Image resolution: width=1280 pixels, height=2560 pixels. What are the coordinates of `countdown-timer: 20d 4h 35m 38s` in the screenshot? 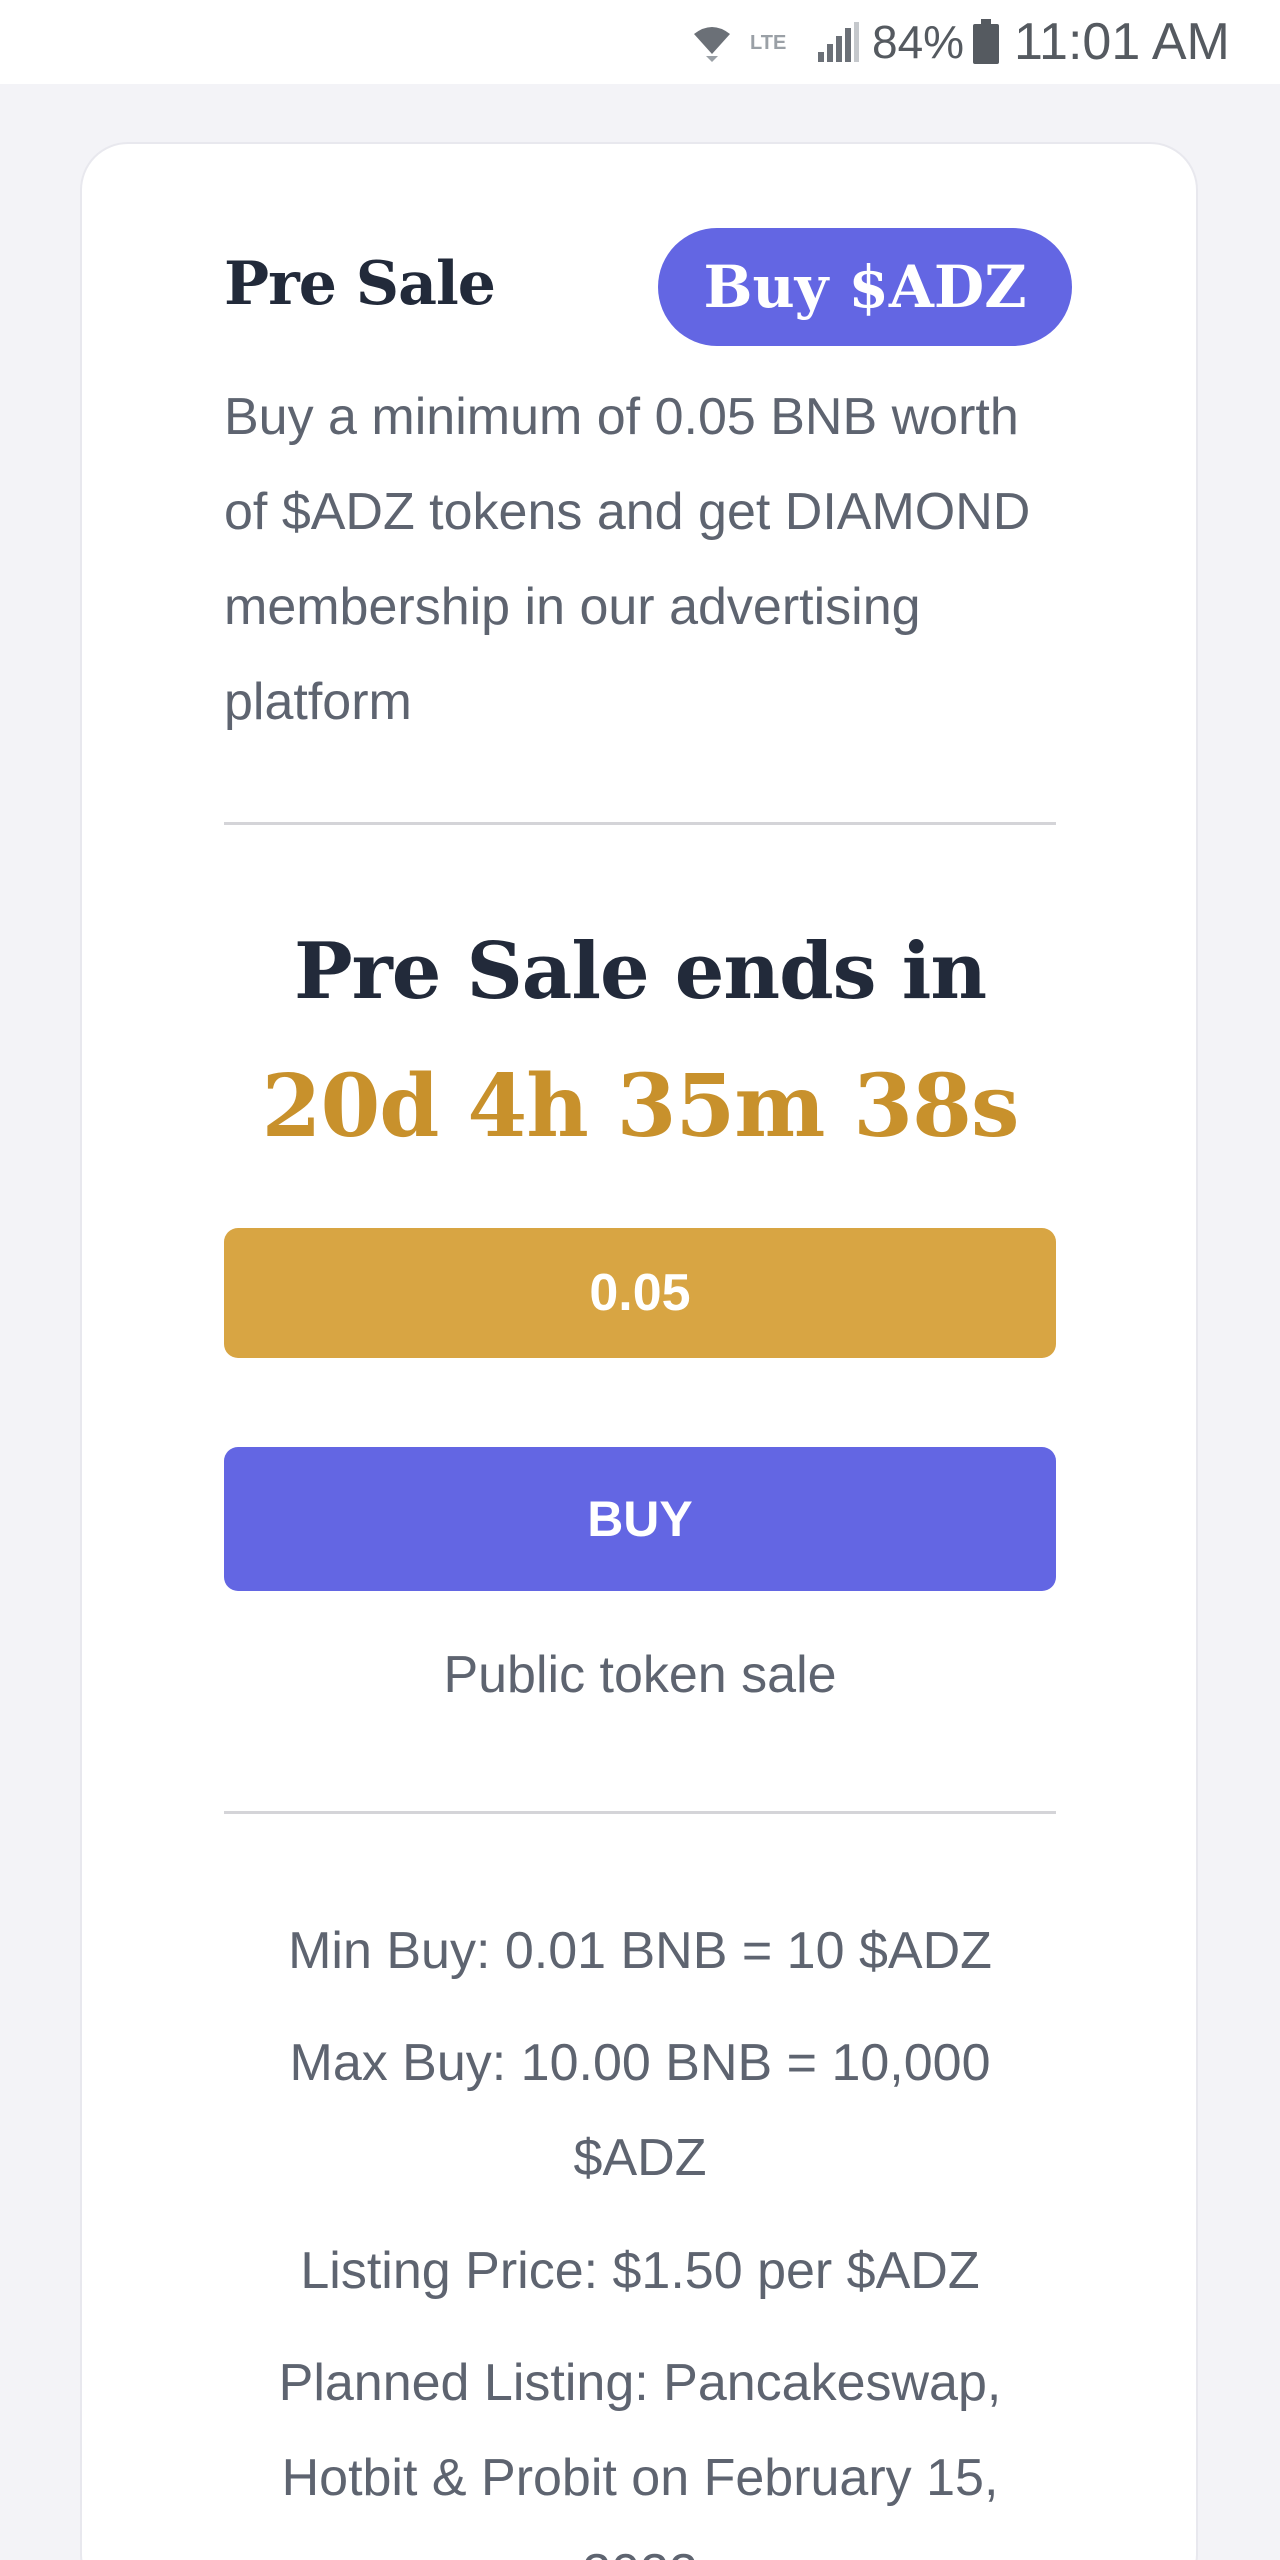 It's located at (640, 1106).